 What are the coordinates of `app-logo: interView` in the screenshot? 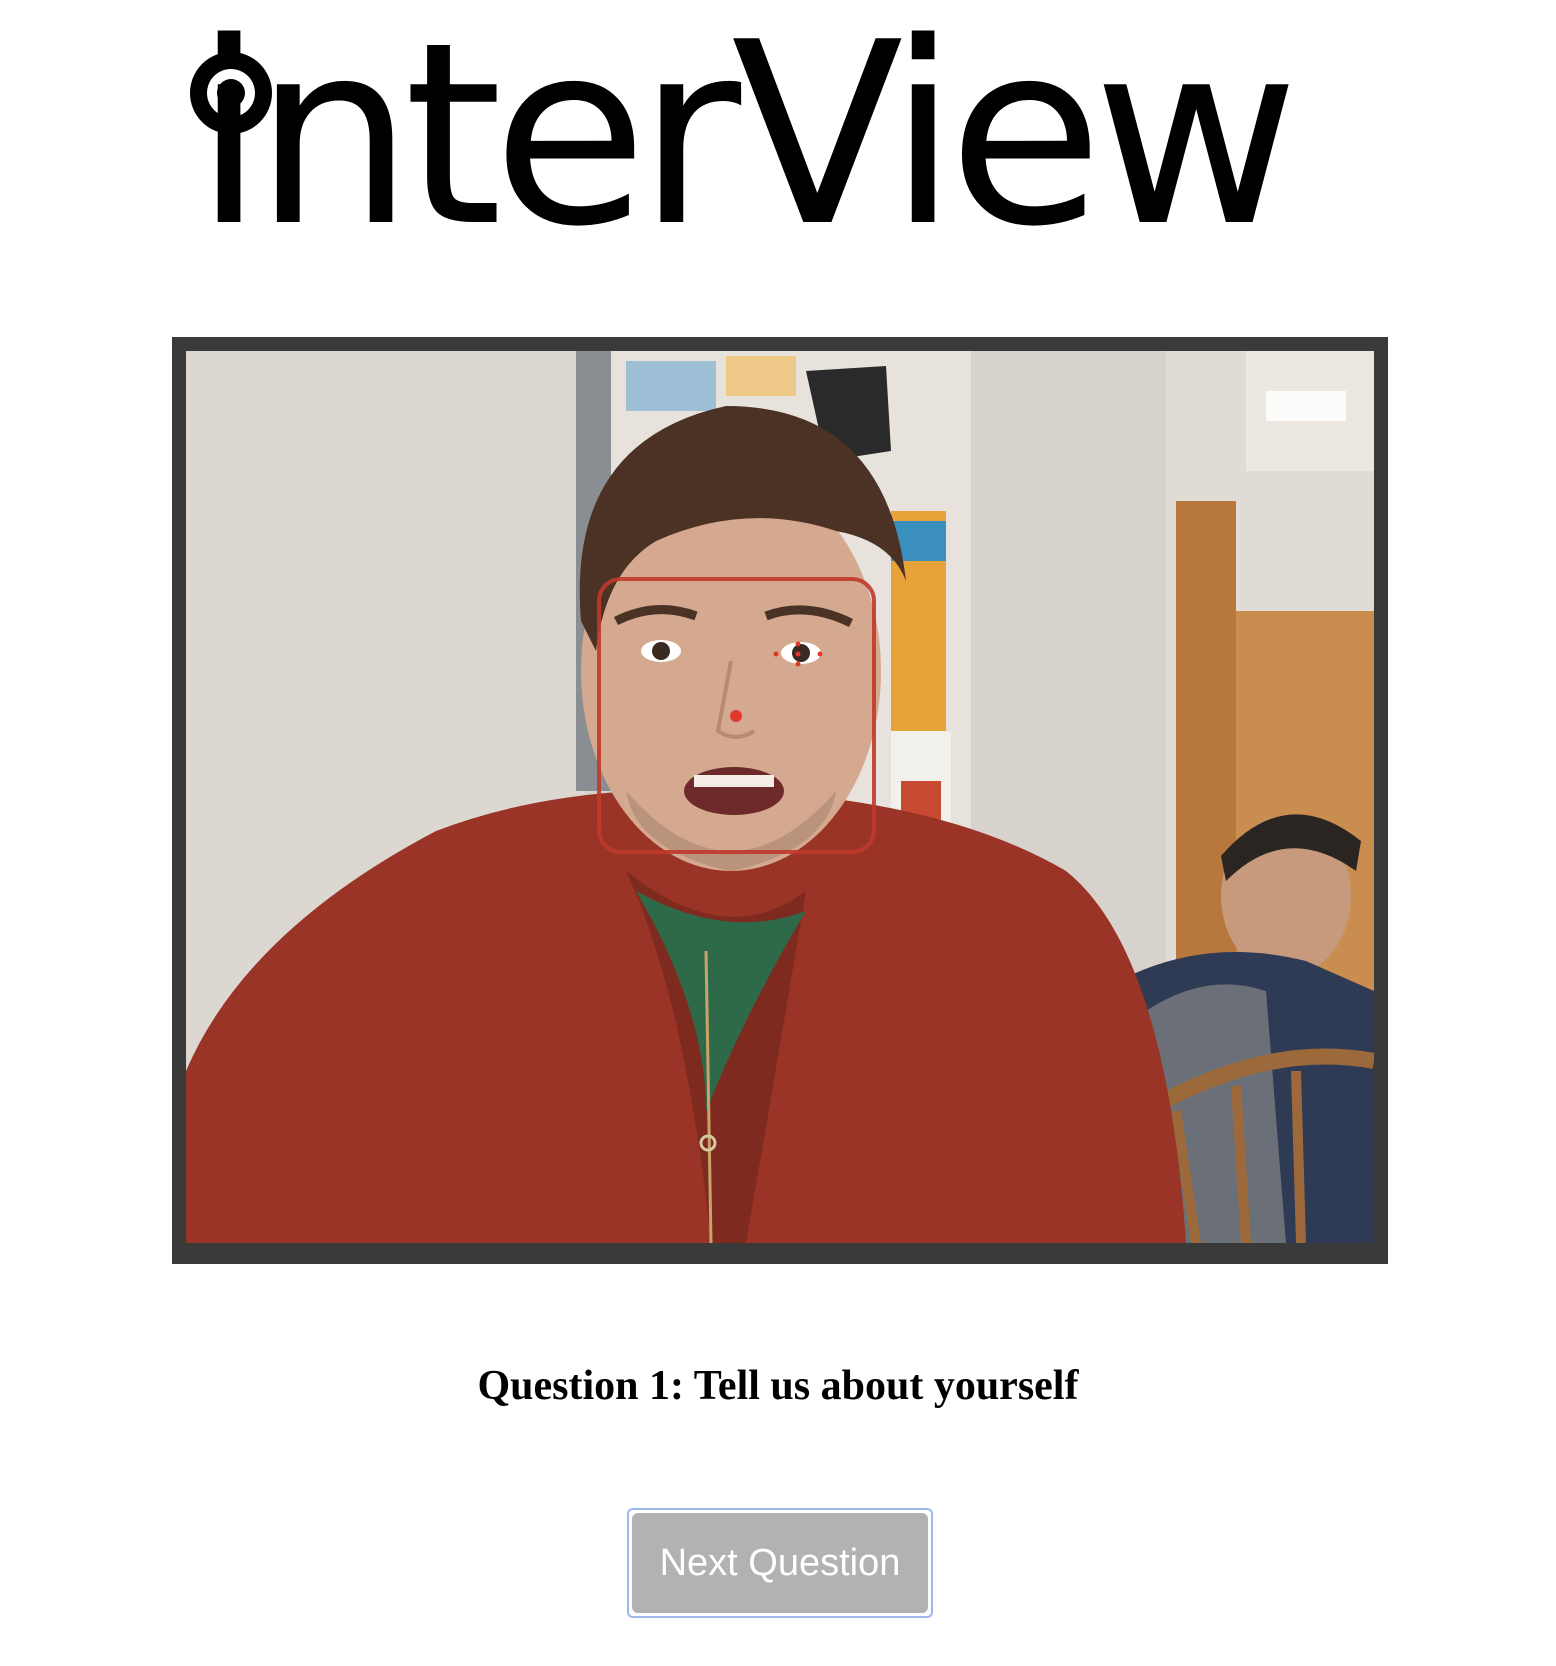 It's located at (790, 160).